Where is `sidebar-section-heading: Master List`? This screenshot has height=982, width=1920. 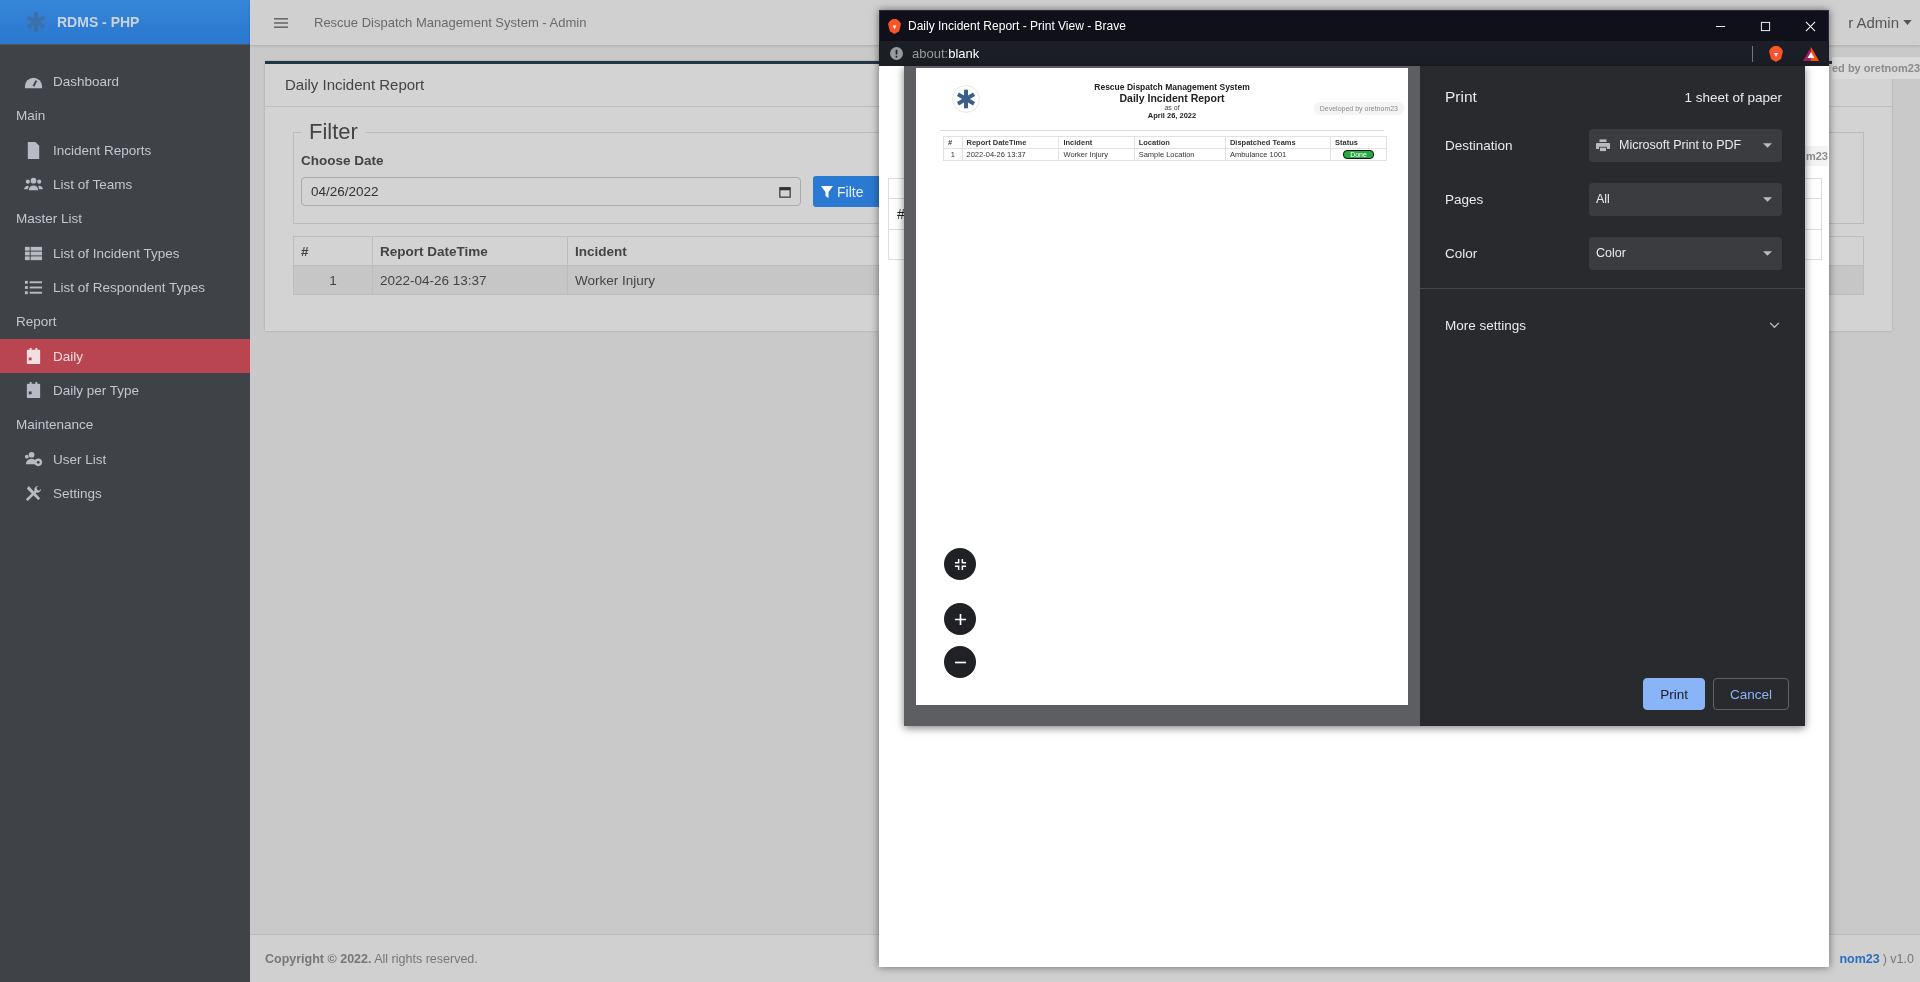 sidebar-section-heading: Master List is located at coordinates (49, 219).